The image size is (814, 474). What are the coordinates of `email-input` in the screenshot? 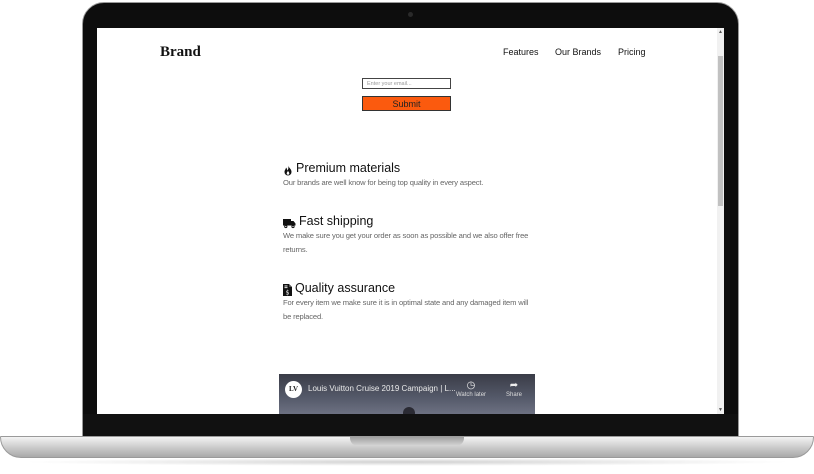 It's located at (406, 83).